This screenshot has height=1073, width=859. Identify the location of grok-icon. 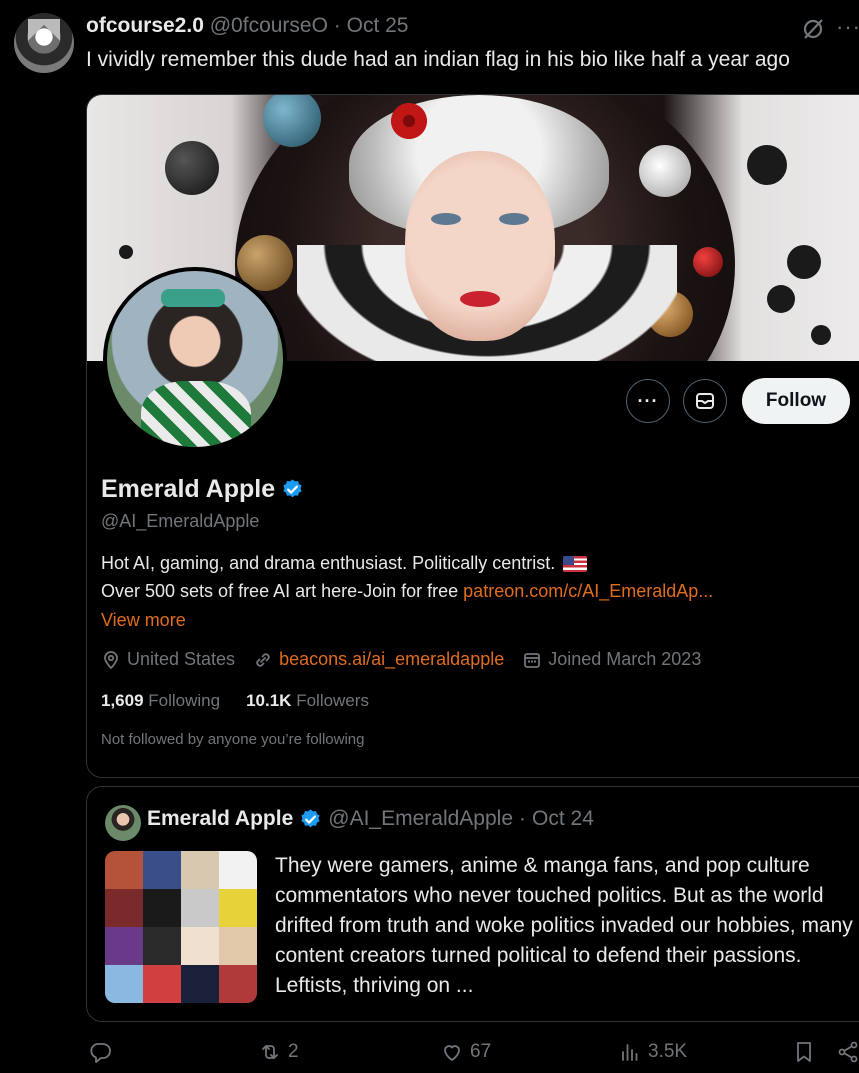
(813, 29).